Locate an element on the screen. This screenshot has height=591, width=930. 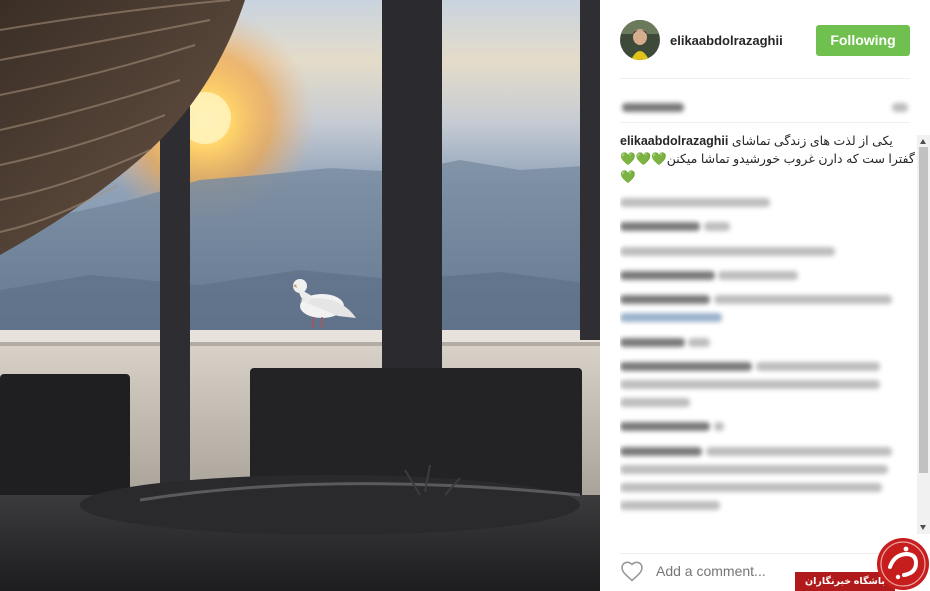
scrollbar-thumb is located at coordinates (923, 310).